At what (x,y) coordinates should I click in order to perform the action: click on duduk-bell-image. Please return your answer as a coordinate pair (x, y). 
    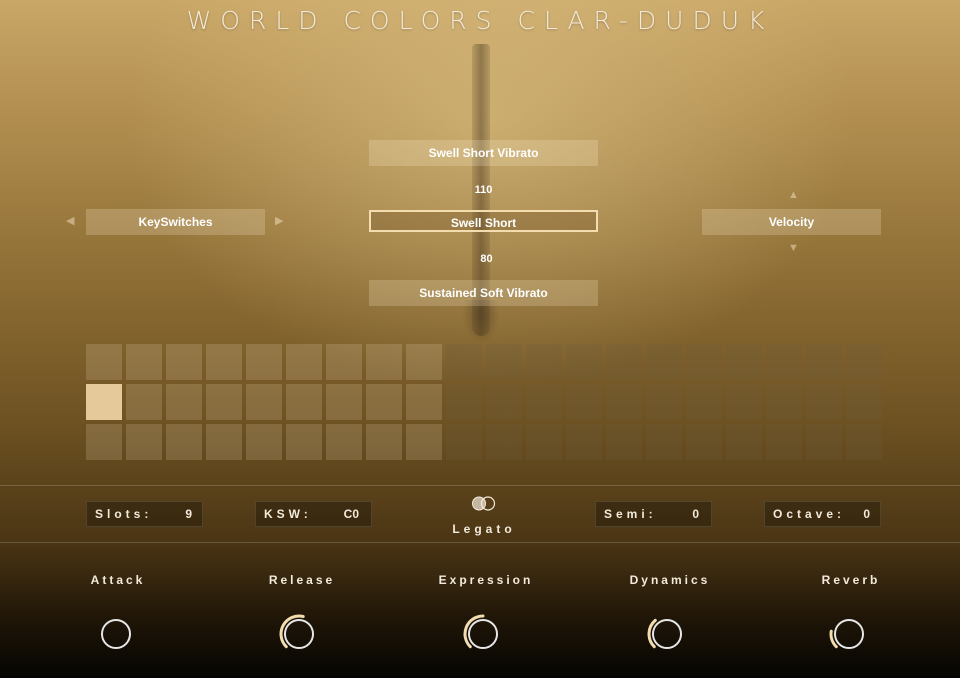
    Looking at the image, I should click on (481, 322).